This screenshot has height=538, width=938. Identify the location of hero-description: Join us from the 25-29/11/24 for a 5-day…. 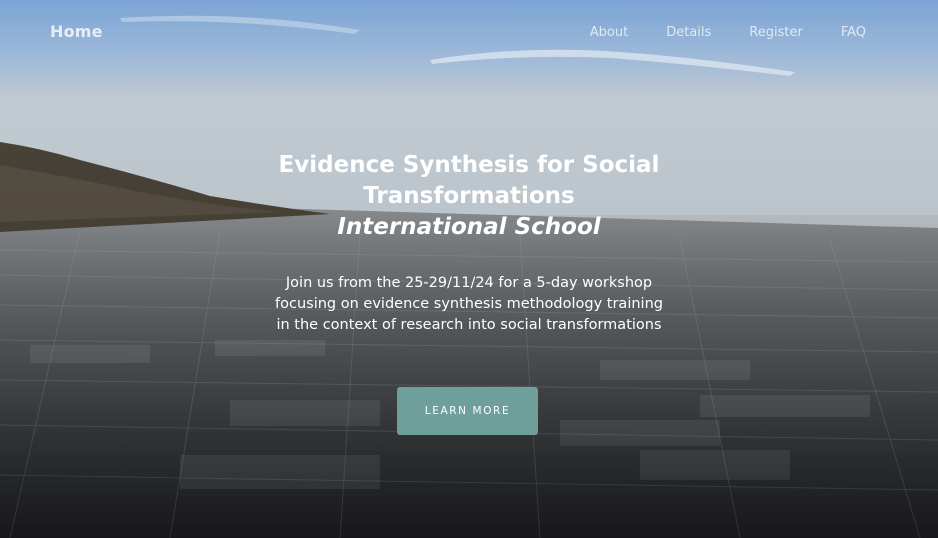
(469, 304).